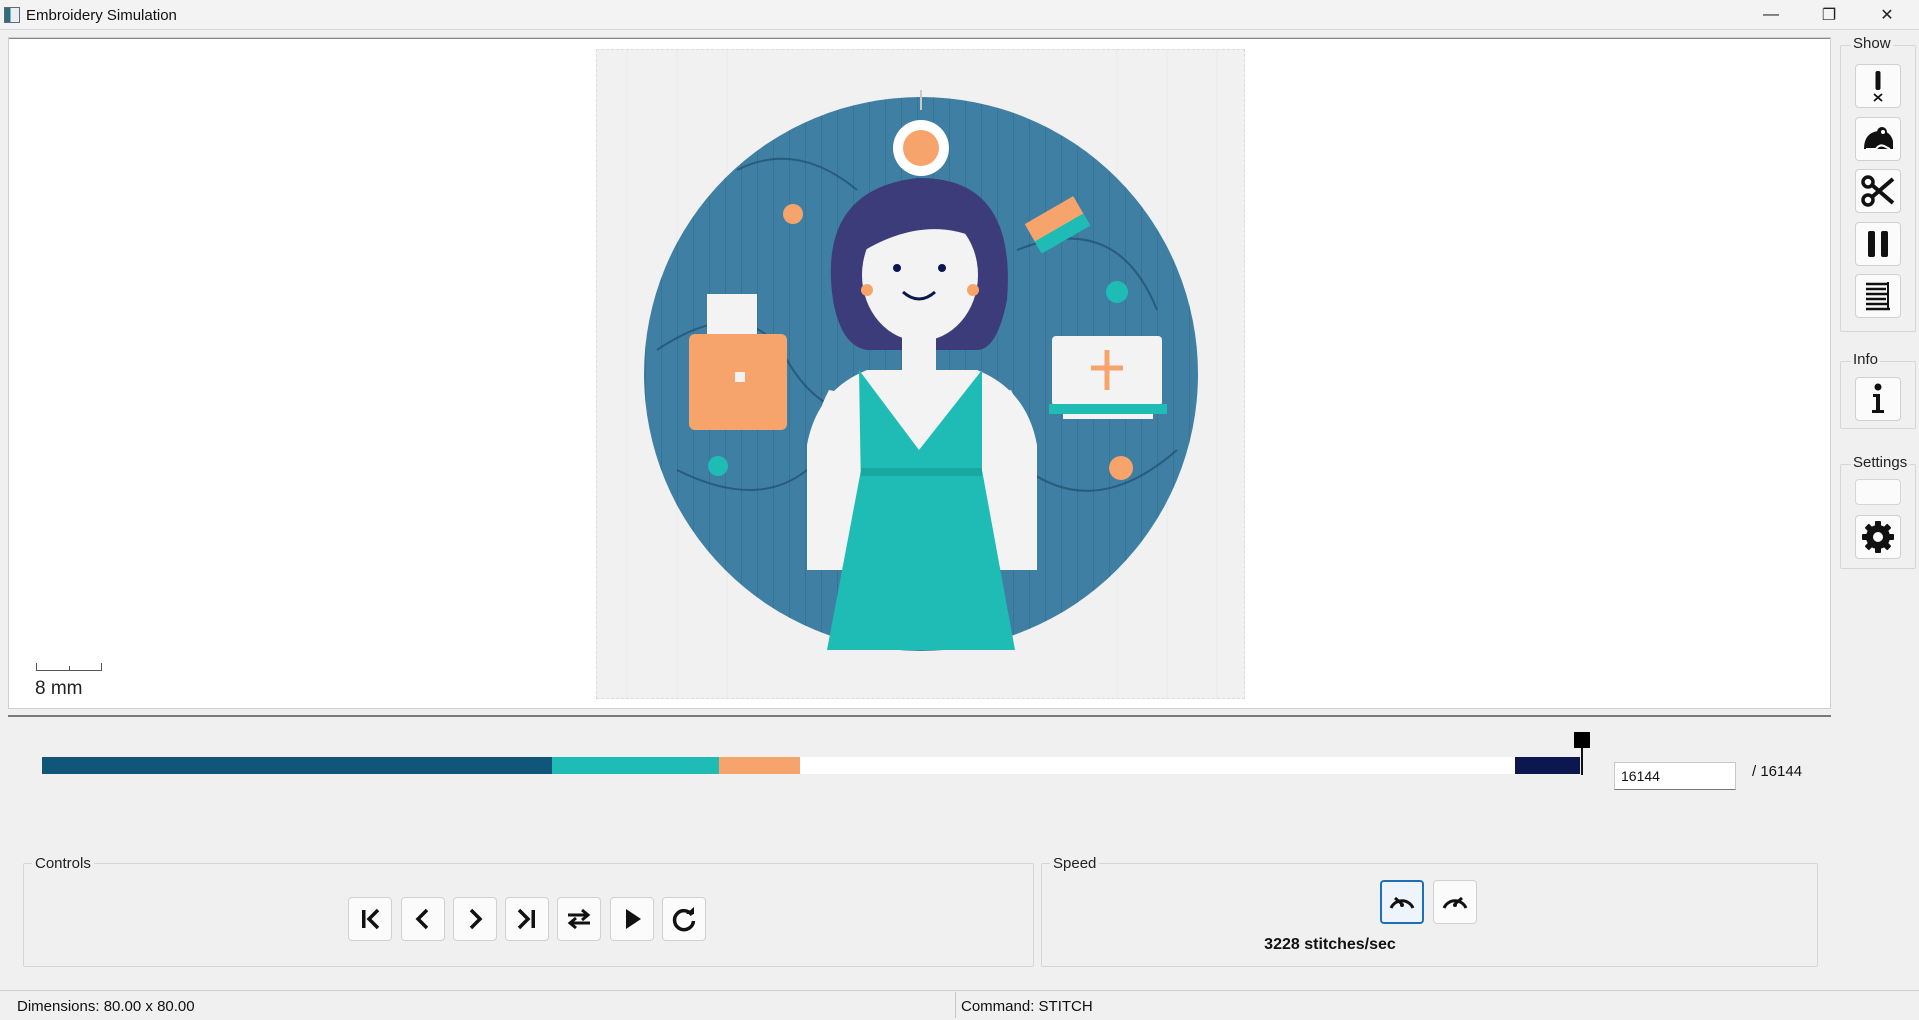 The height and width of the screenshot is (1020, 1919). I want to click on slow-down-gauge-icon, so click(1402, 902).